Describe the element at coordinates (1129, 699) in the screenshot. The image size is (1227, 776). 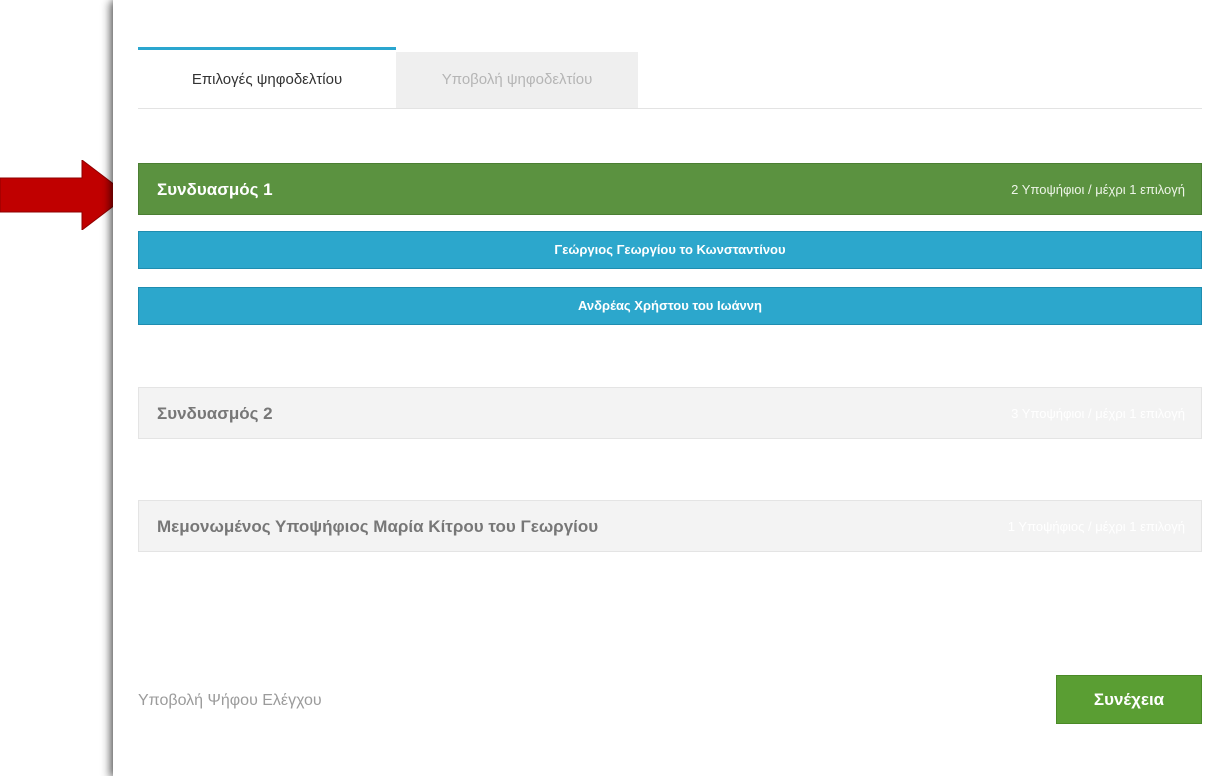
I see `continue-button: Συνέχεια` at that location.